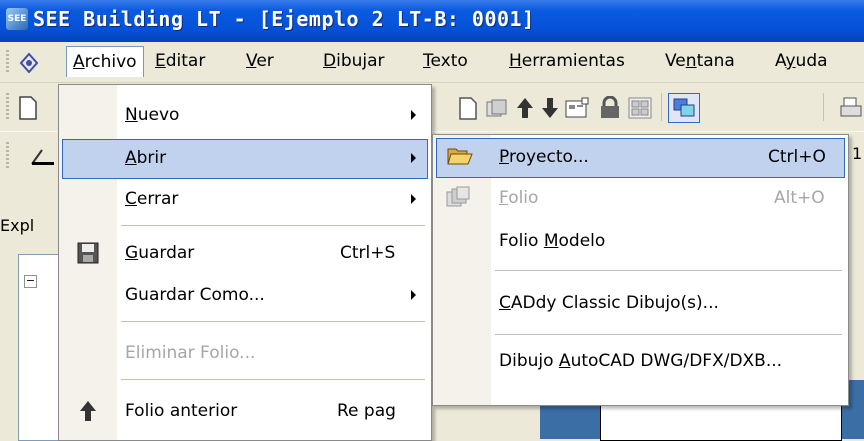 The height and width of the screenshot is (441, 864). What do you see at coordinates (640, 242) in the screenshot?
I see `menu-item-folio-modelo: Folio Modelo` at bounding box center [640, 242].